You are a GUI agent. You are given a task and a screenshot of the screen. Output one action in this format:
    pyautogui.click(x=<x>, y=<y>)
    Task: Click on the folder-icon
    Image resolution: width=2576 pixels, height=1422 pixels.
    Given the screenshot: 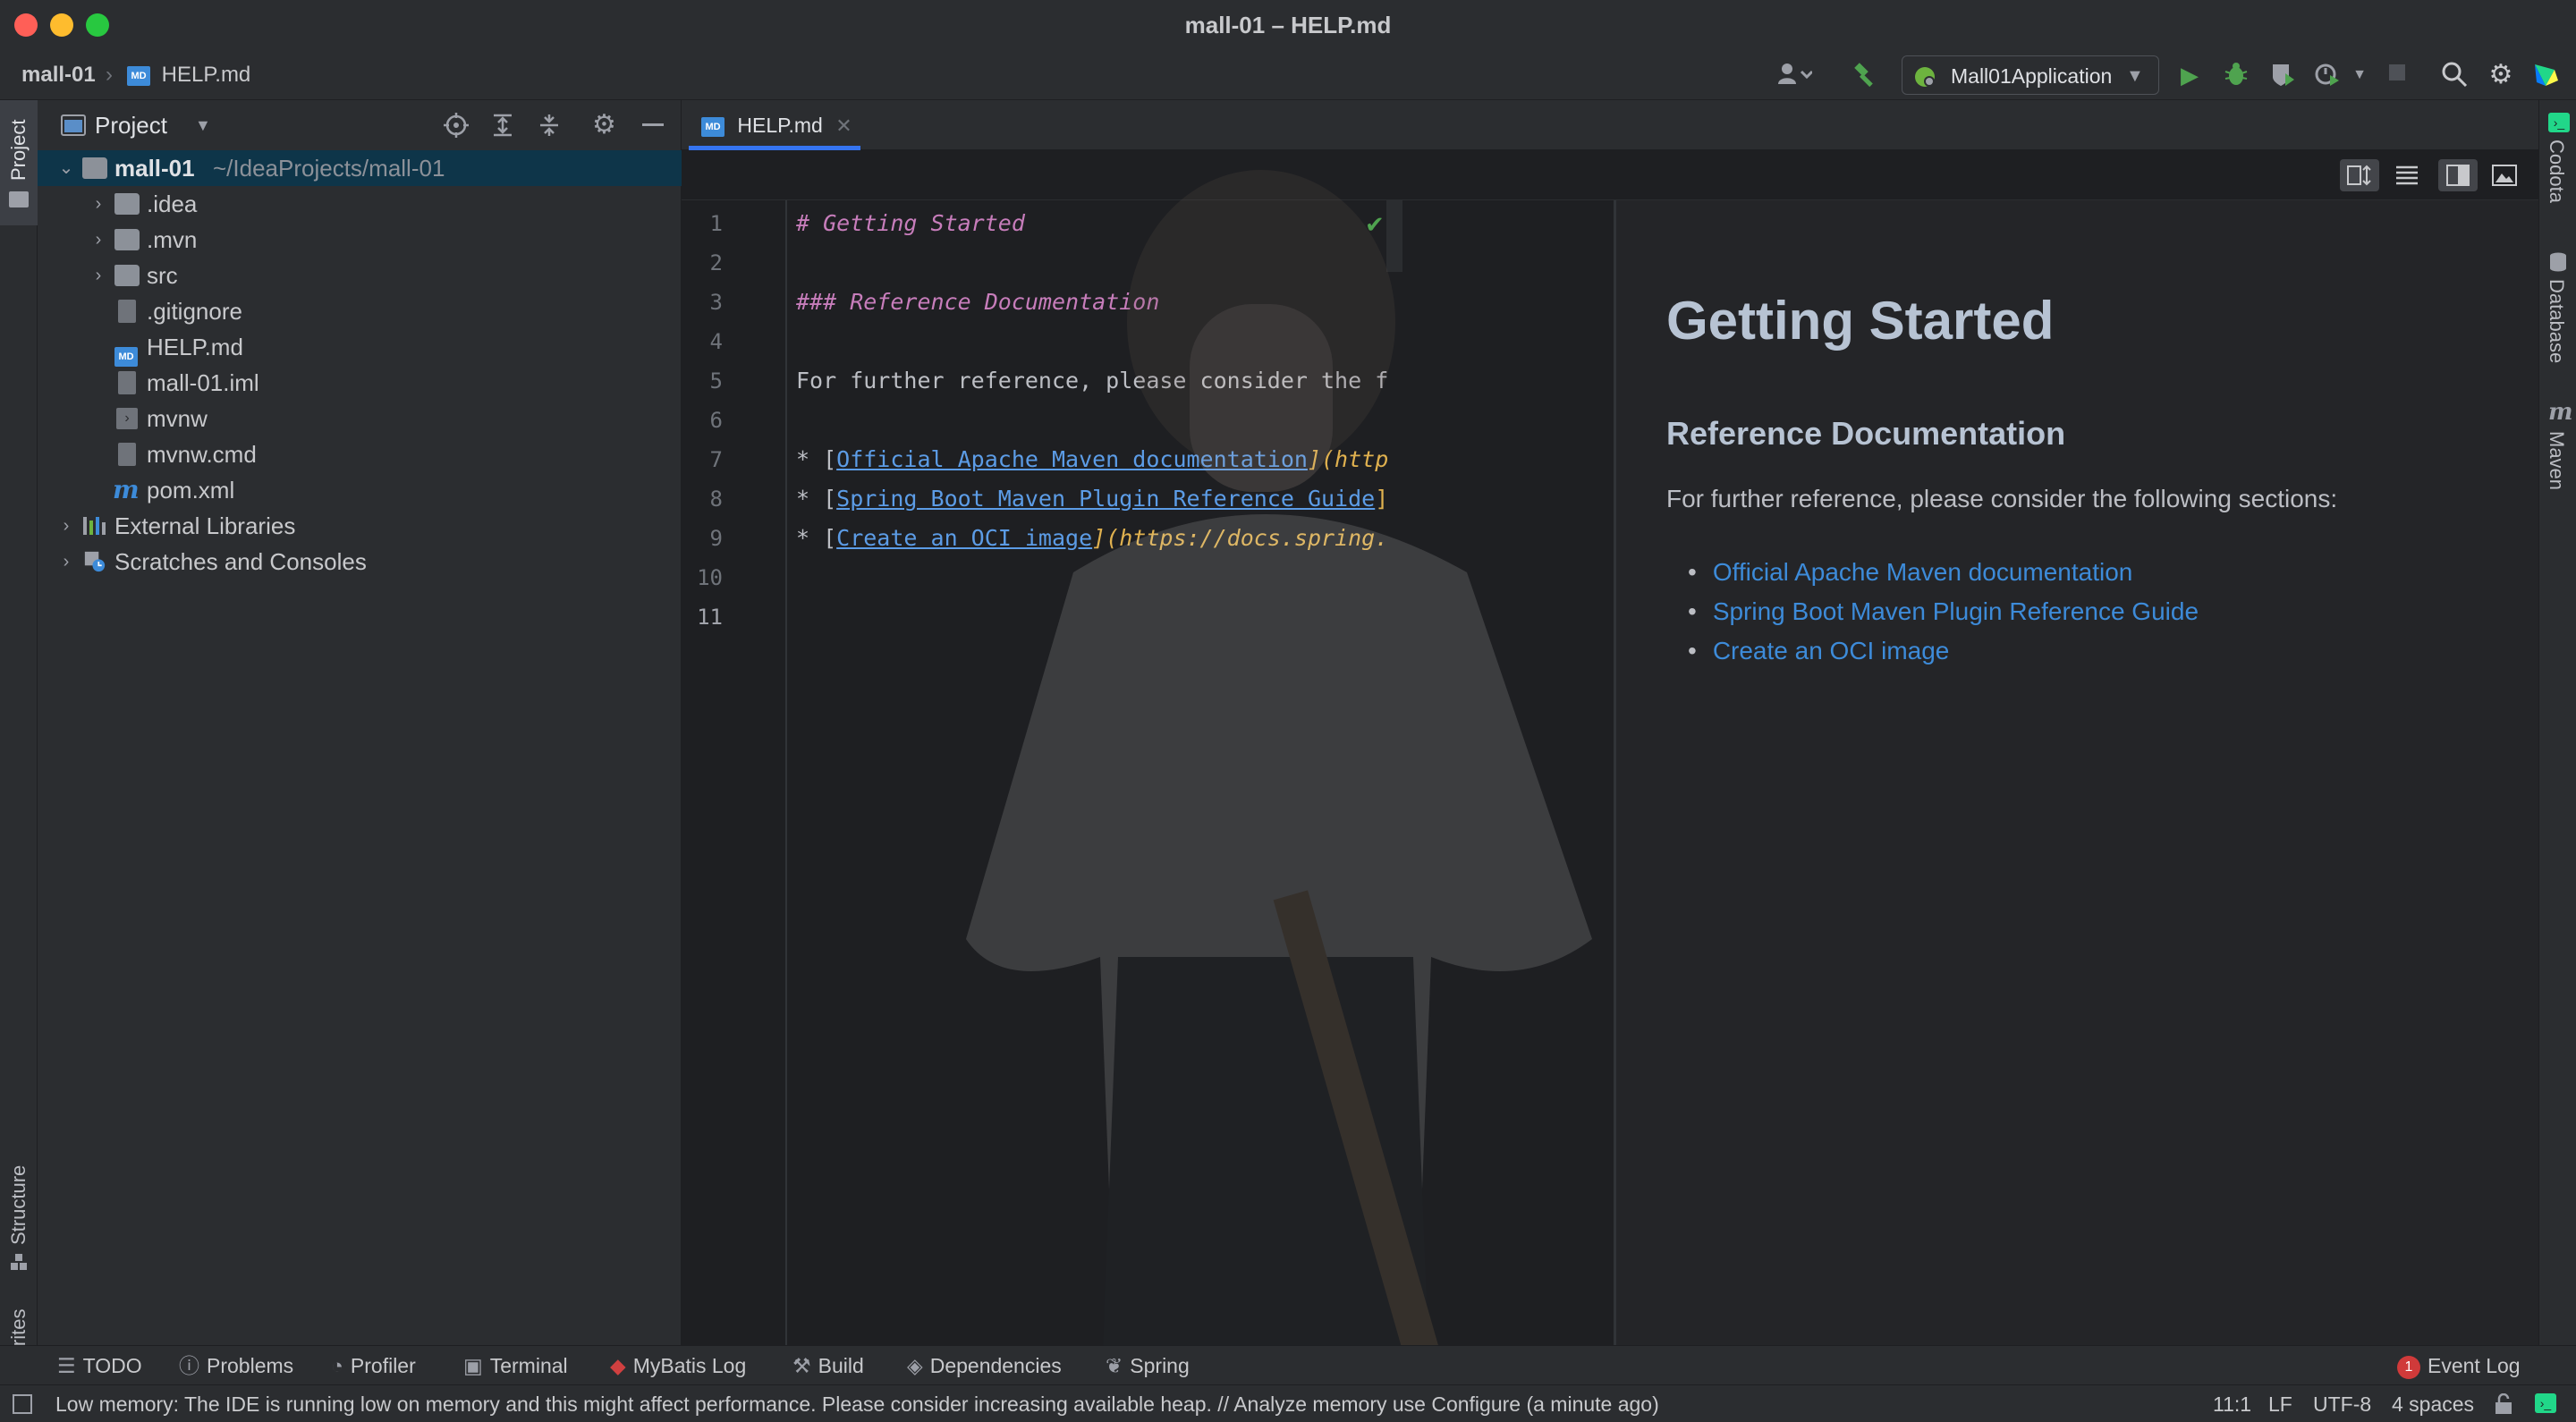 What is the action you would take?
    pyautogui.click(x=127, y=239)
    